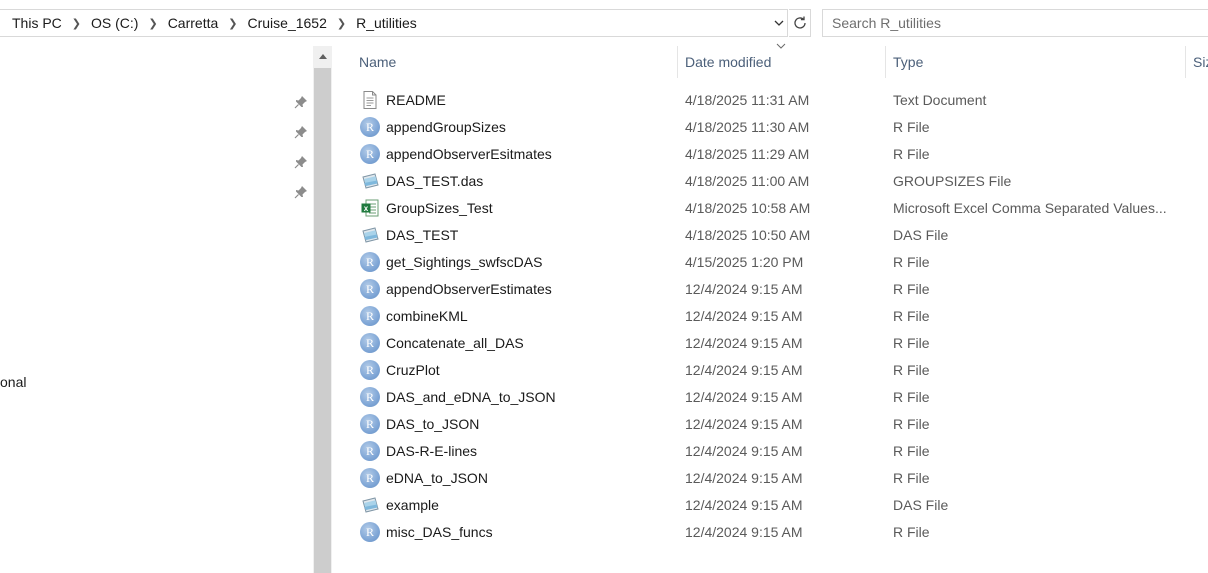 The image size is (1208, 573). Describe the element at coordinates (446, 127) in the screenshot. I see `file-name: appendGroupSizes` at that location.